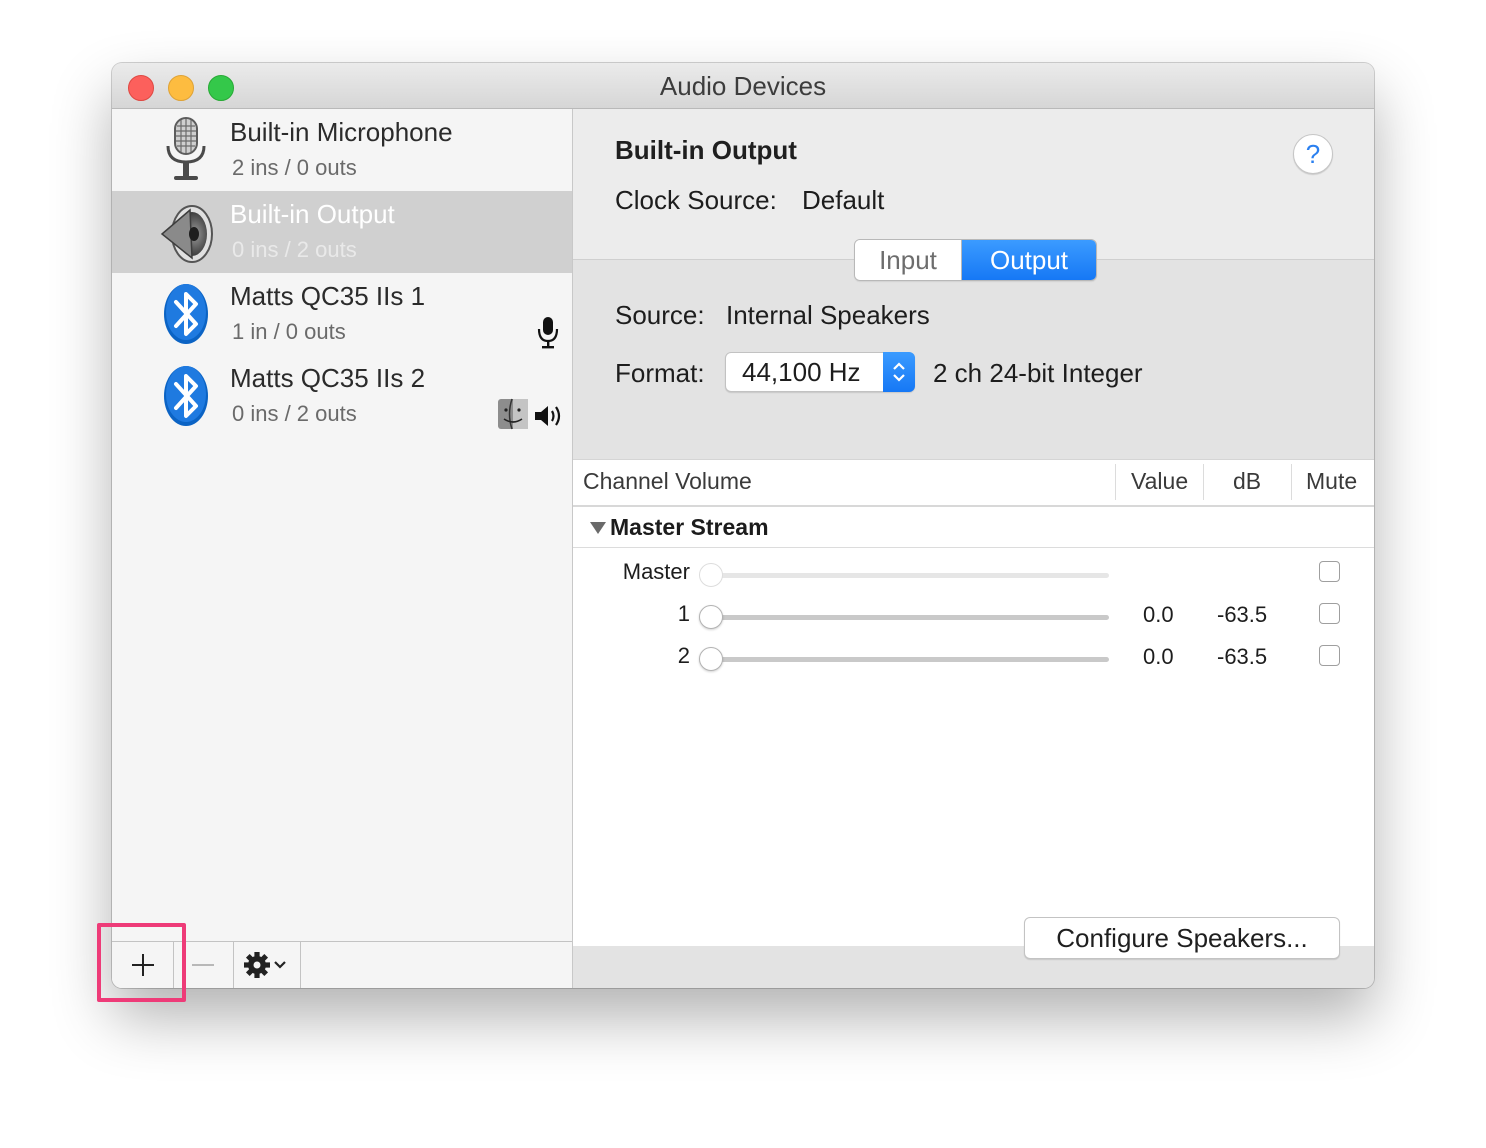 This screenshot has width=1486, height=1148. What do you see at coordinates (141, 962) in the screenshot?
I see `add-button-highlight` at bounding box center [141, 962].